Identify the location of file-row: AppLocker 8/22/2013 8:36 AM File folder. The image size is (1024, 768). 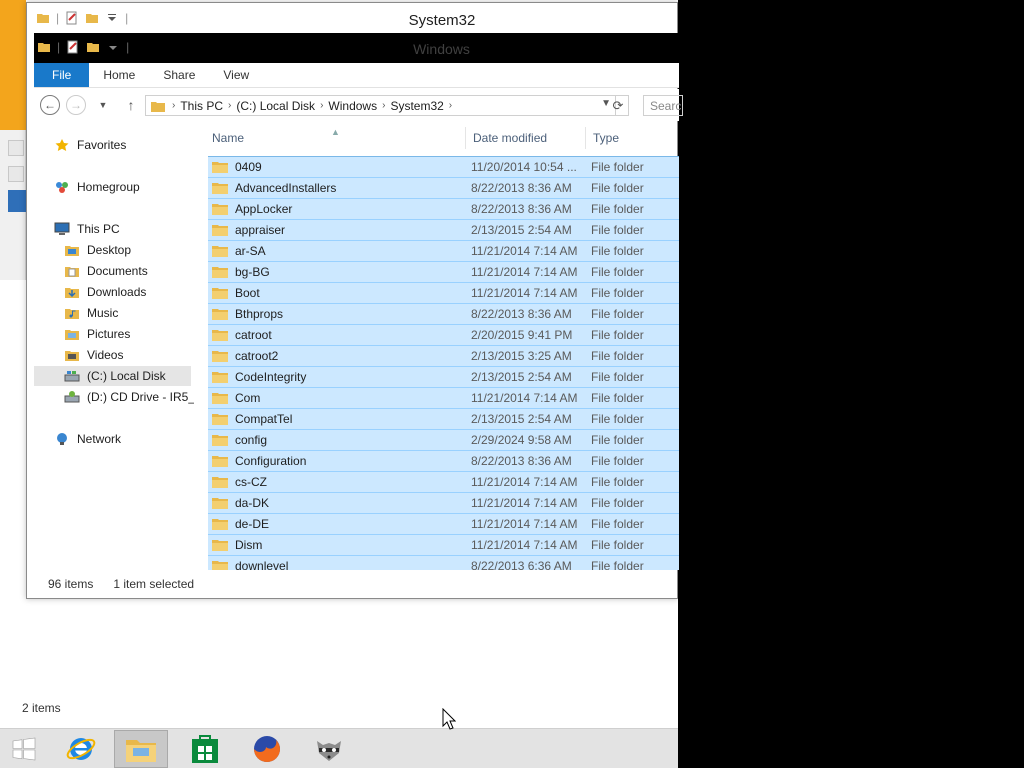
(443, 208).